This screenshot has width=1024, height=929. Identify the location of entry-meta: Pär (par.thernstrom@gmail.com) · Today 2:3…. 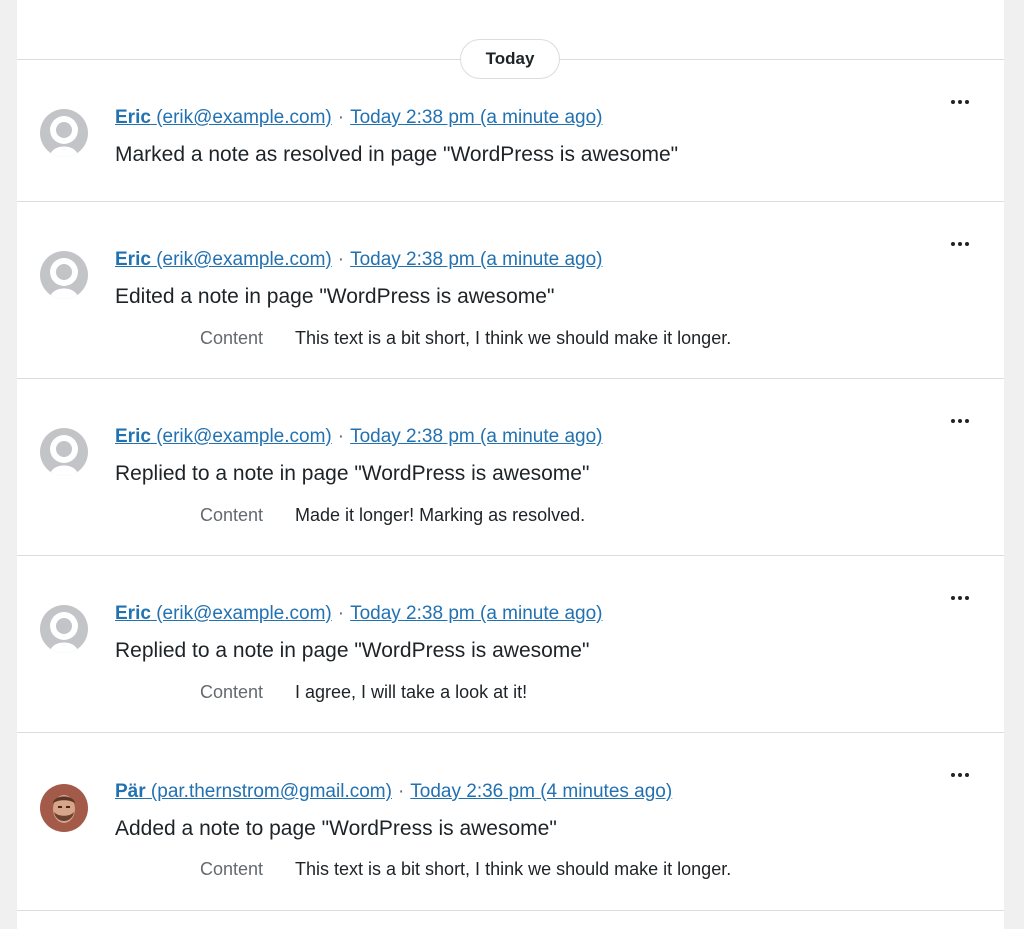
(393, 792).